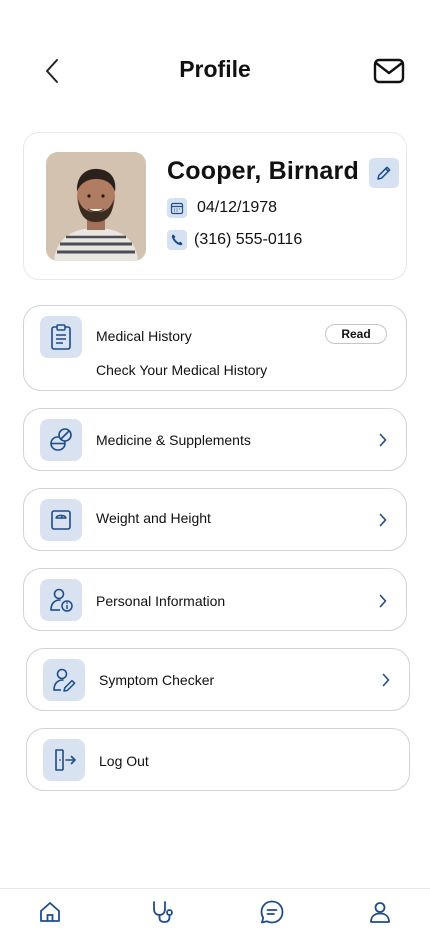 Image resolution: width=430 pixels, height=932 pixels. What do you see at coordinates (173, 440) in the screenshot?
I see `medicine-supplements-label: Medicine & Supplements` at bounding box center [173, 440].